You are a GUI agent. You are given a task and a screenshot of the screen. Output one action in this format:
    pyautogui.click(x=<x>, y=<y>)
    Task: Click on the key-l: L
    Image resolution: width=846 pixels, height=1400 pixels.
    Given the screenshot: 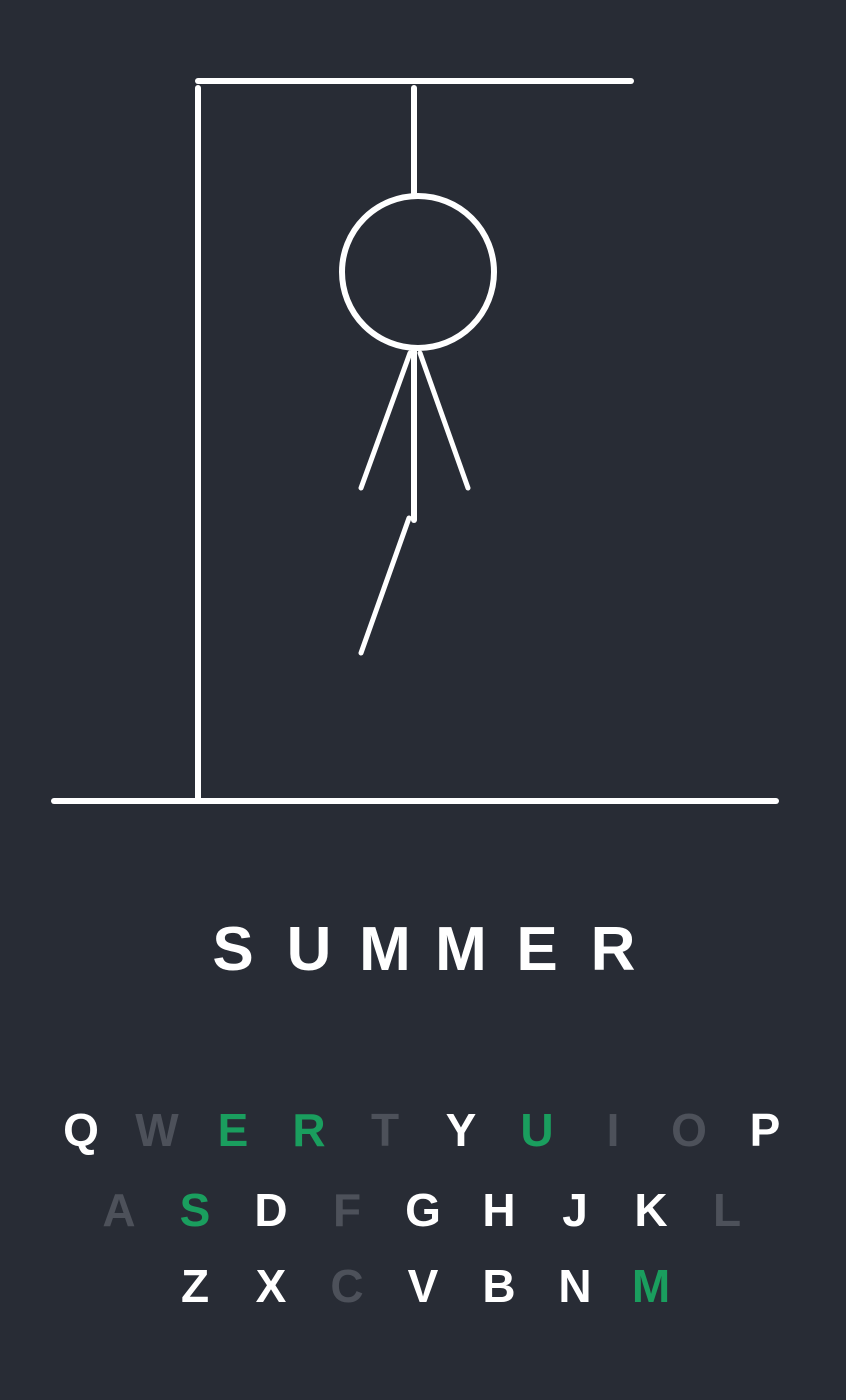 What is the action you would take?
    pyautogui.click(x=727, y=1210)
    